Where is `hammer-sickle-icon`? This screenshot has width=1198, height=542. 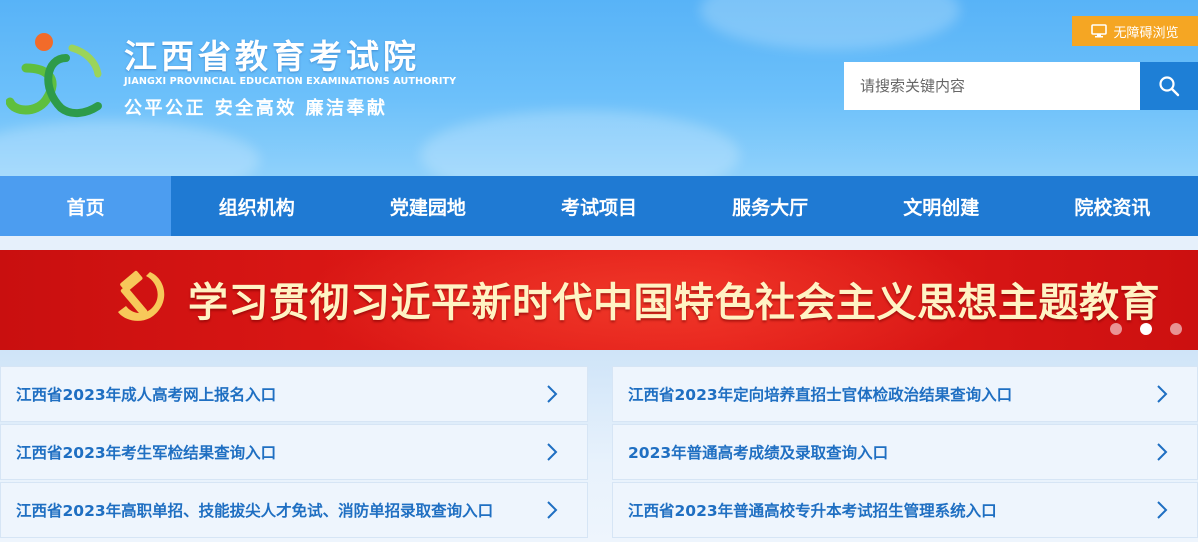
hammer-sickle-icon is located at coordinates (141, 295).